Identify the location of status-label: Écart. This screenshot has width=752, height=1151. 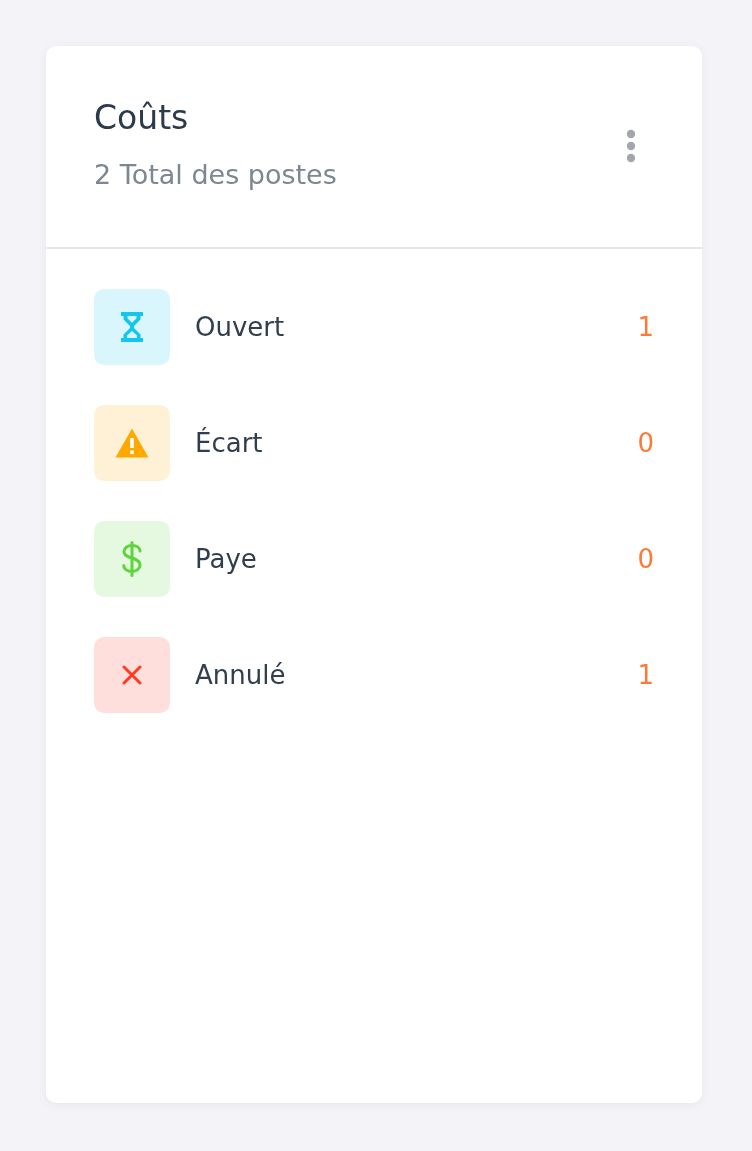
(229, 443).